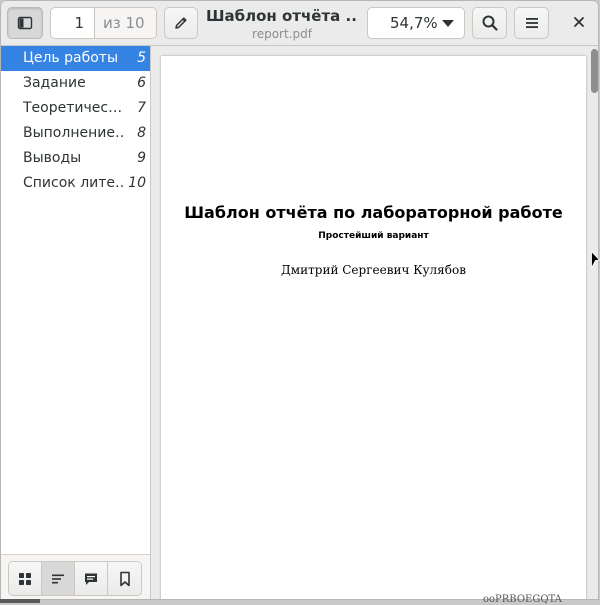 Image resolution: width=600 pixels, height=605 pixels. I want to click on page-number-entry: 1 из 10, so click(103, 23).